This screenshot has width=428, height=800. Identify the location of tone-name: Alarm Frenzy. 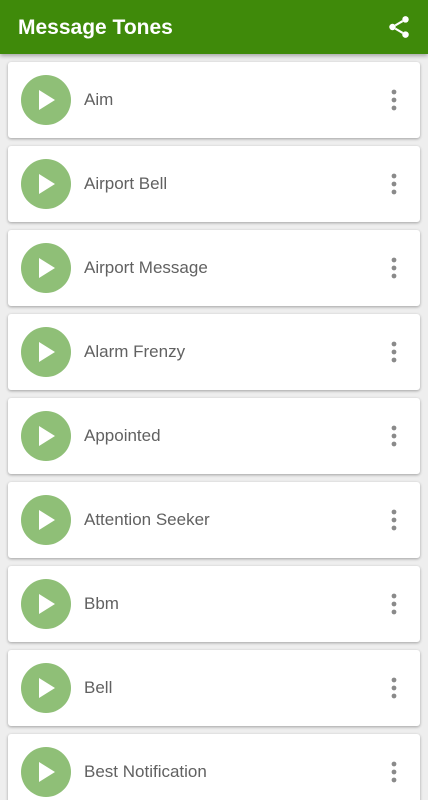
(135, 351).